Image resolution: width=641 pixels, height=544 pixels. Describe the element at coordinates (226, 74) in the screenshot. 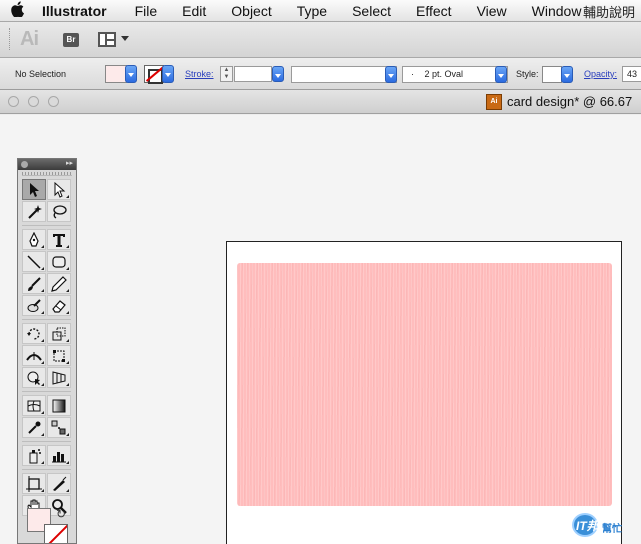

I see `stroke-weight-stepper: ▲ ▼` at that location.